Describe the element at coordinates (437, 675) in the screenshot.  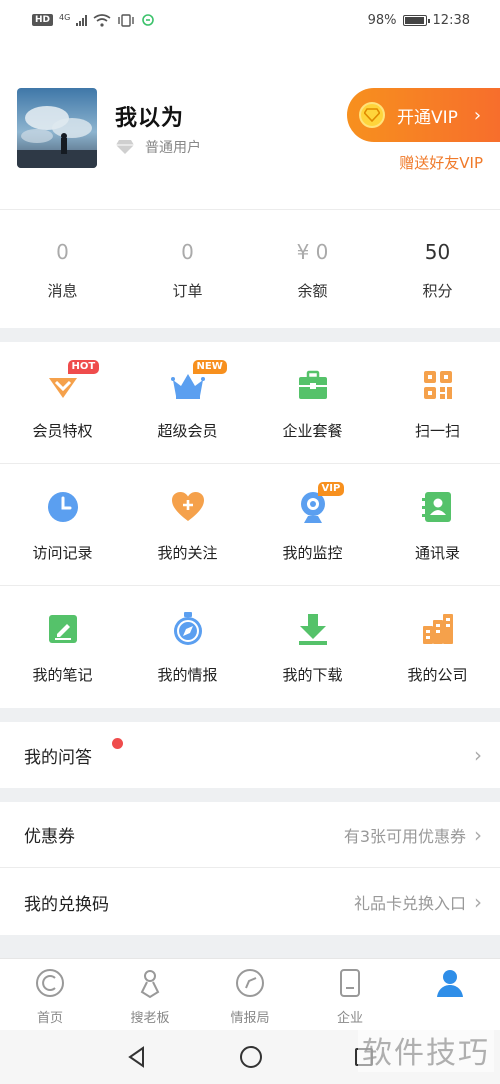
I see `grid-item-label: 我的公司` at that location.